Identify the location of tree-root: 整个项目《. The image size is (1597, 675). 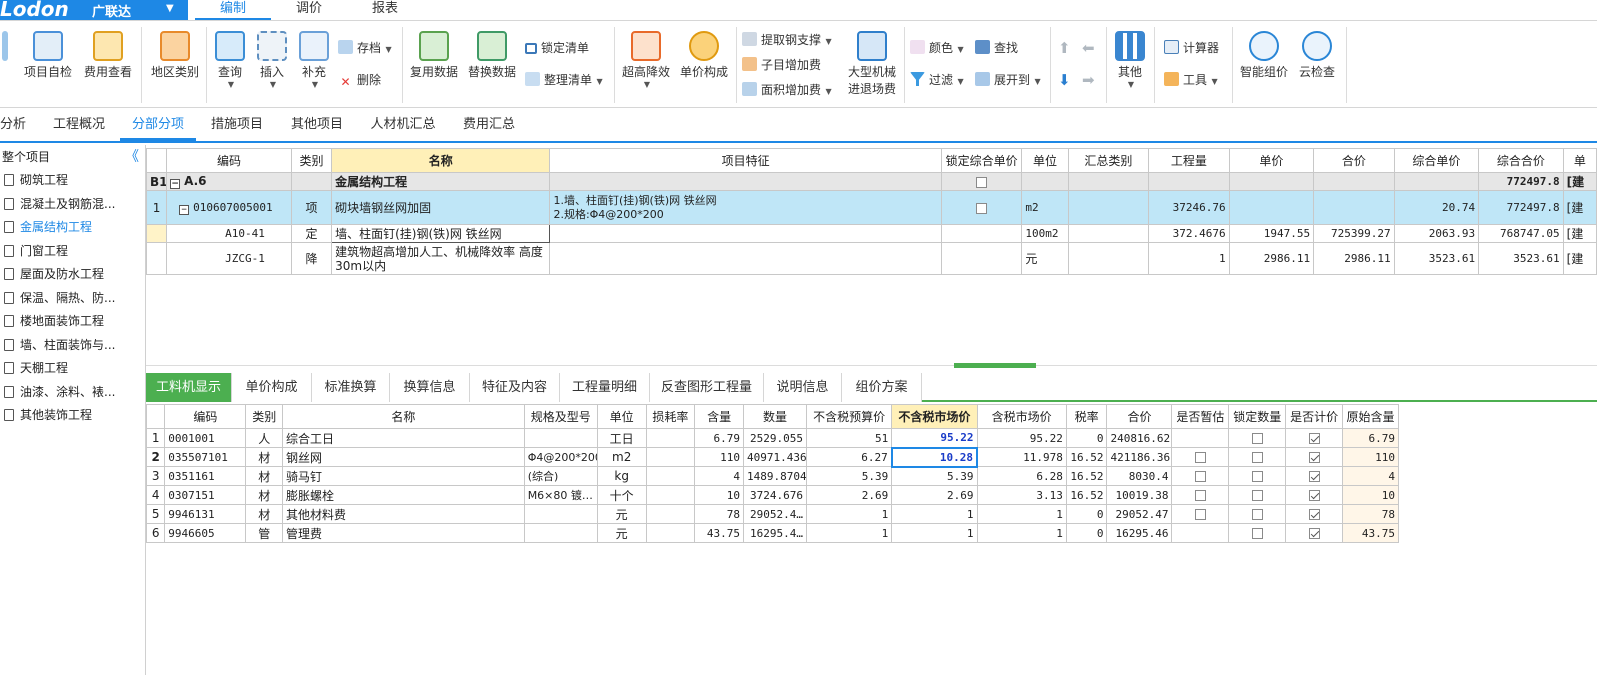
(72, 157).